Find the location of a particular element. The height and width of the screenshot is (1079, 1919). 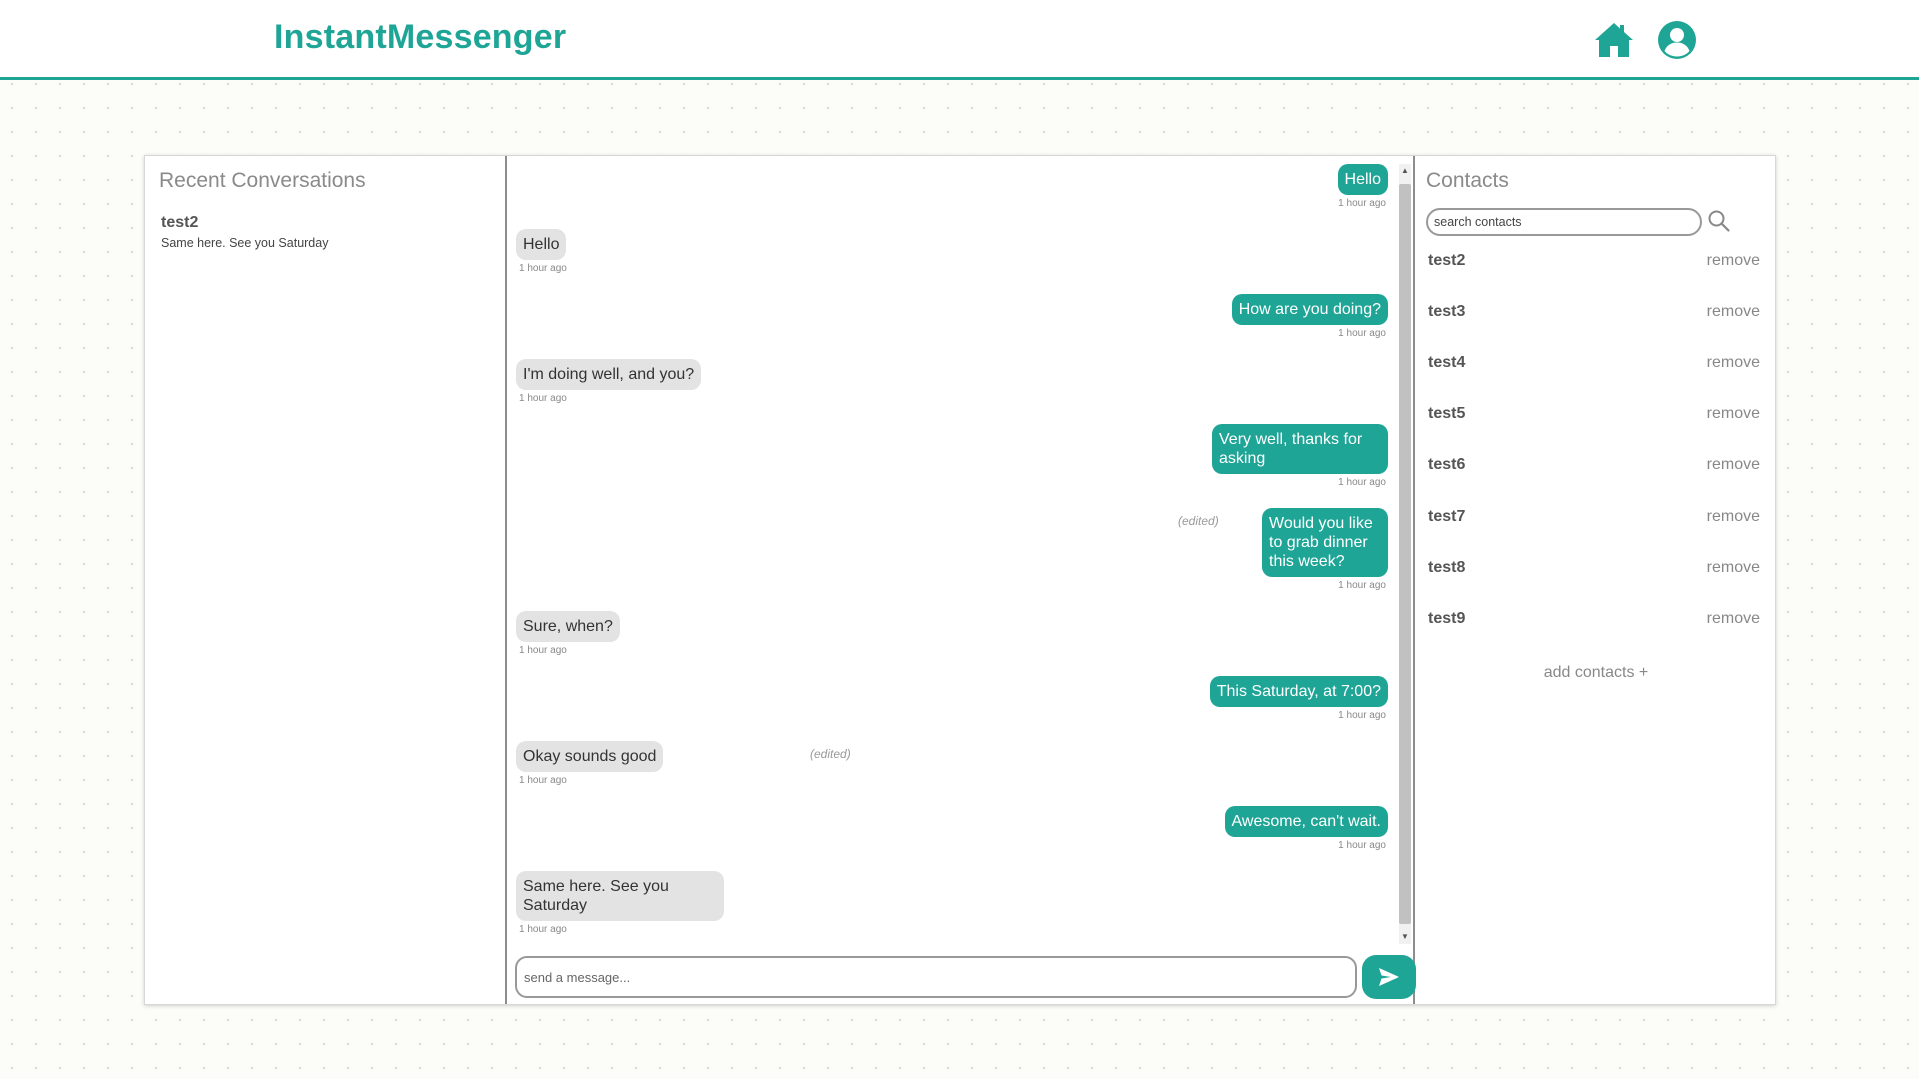

message-bubble: Very well, thanks for asking is located at coordinates (1300, 449).